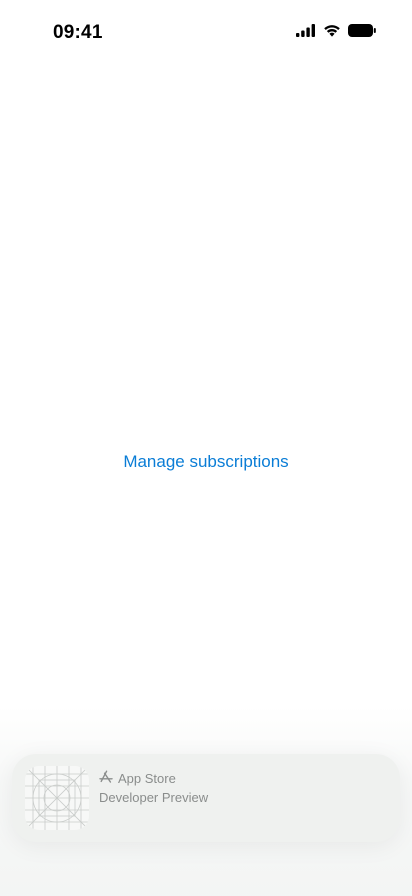  I want to click on app-icon-placeholder, so click(57, 798).